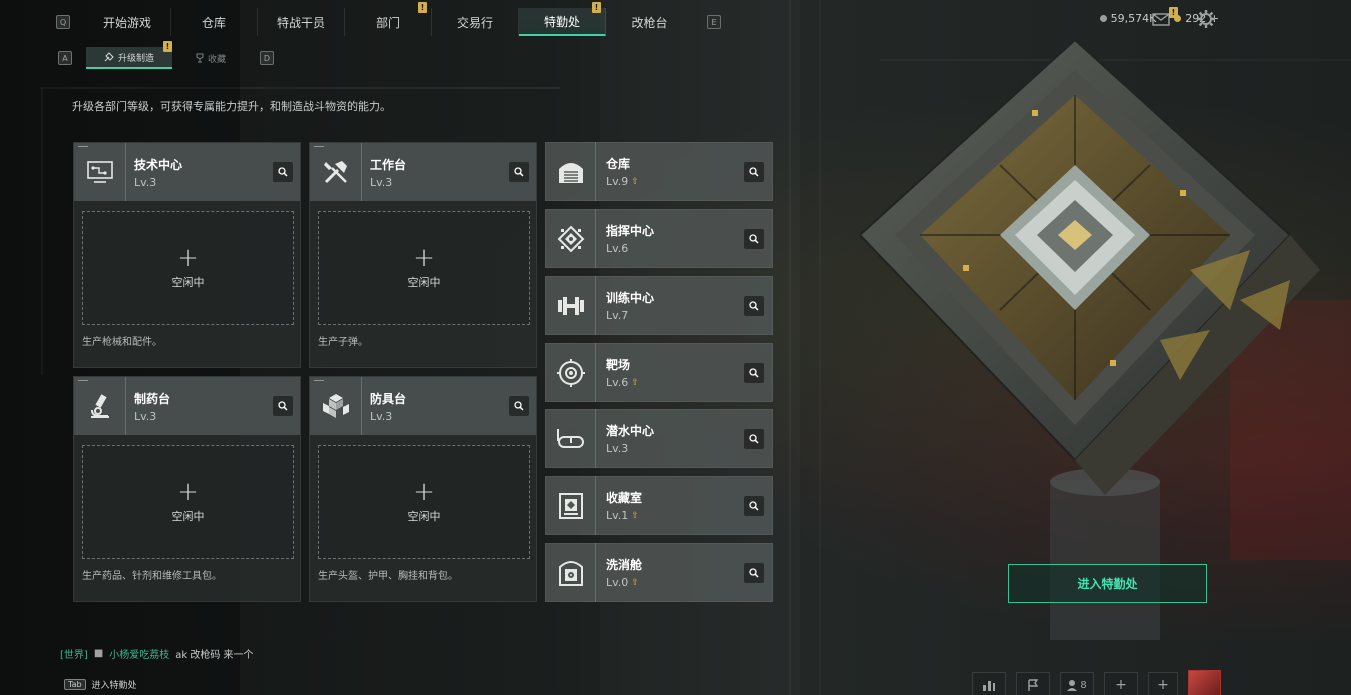 This screenshot has width=1351, height=695. I want to click on card-title: 技术中心, so click(158, 164).